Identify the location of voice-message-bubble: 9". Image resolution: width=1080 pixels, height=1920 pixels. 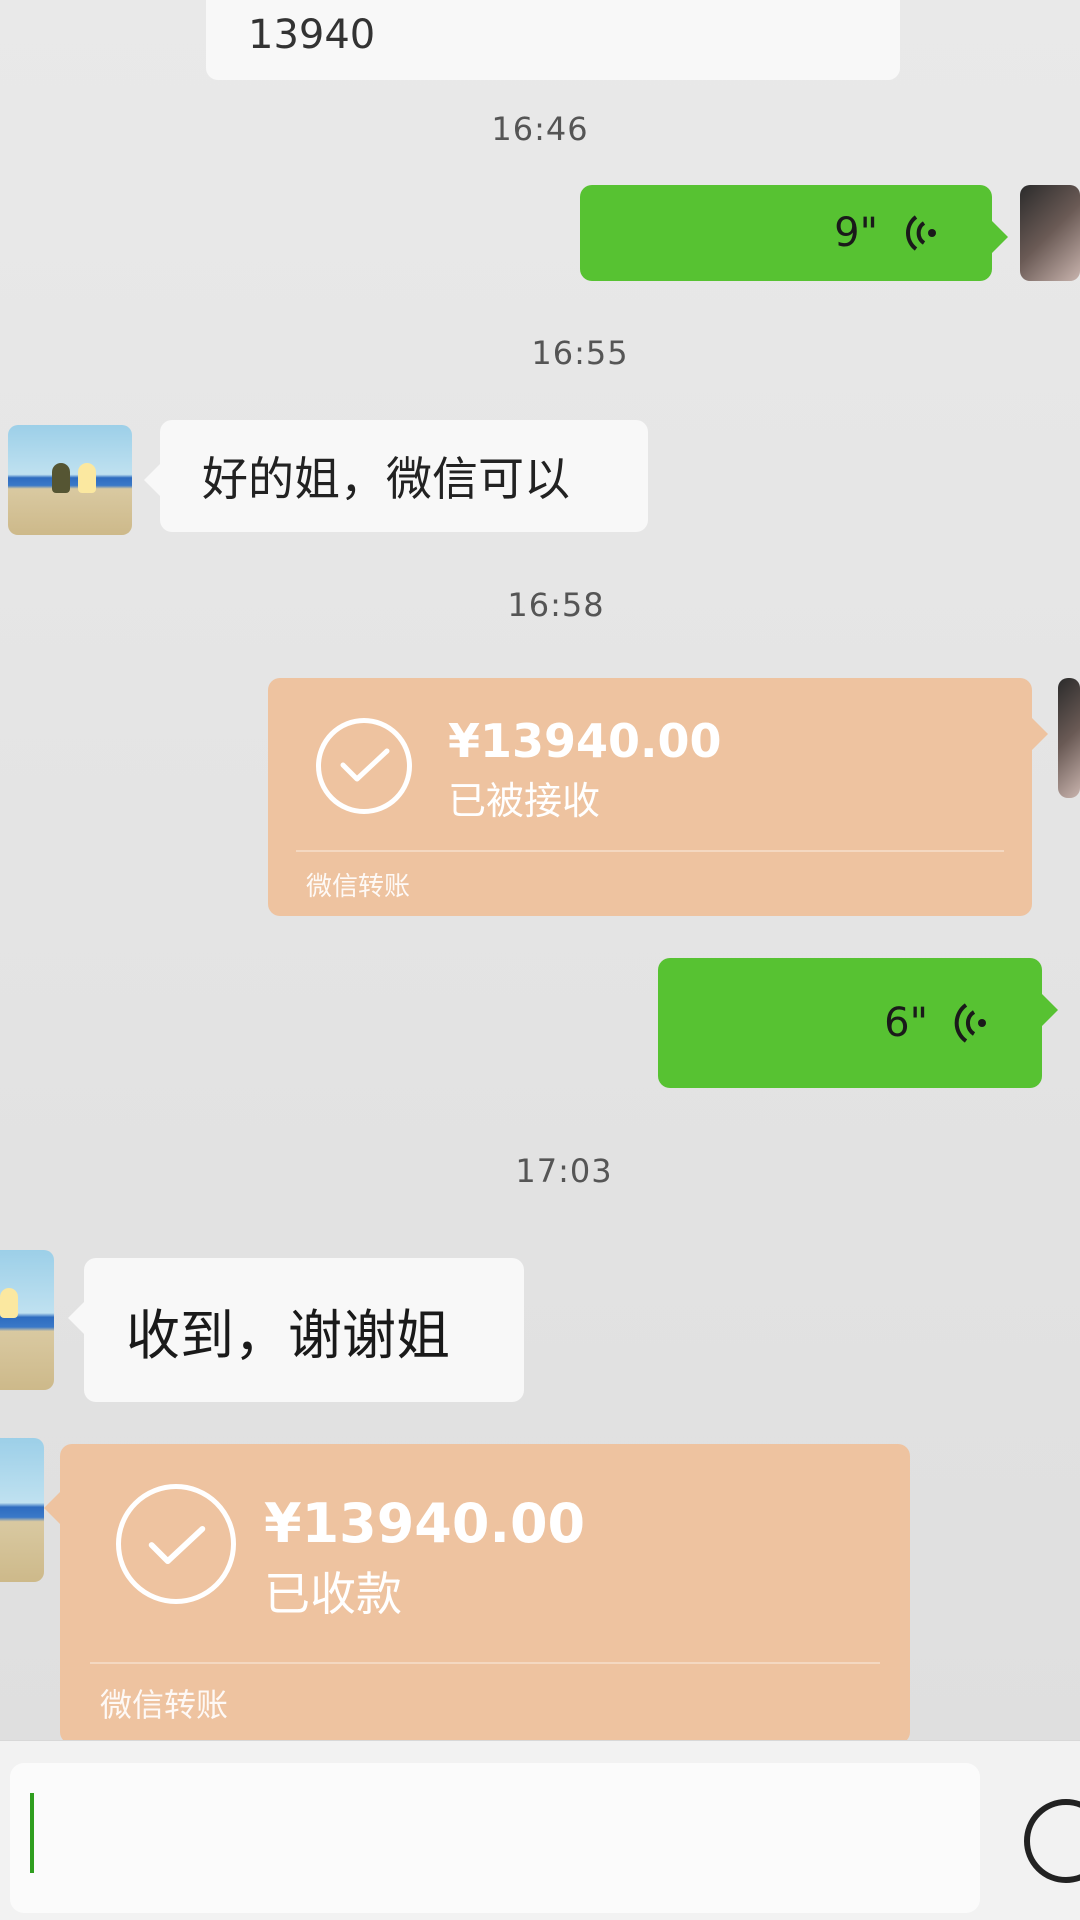
(794, 233).